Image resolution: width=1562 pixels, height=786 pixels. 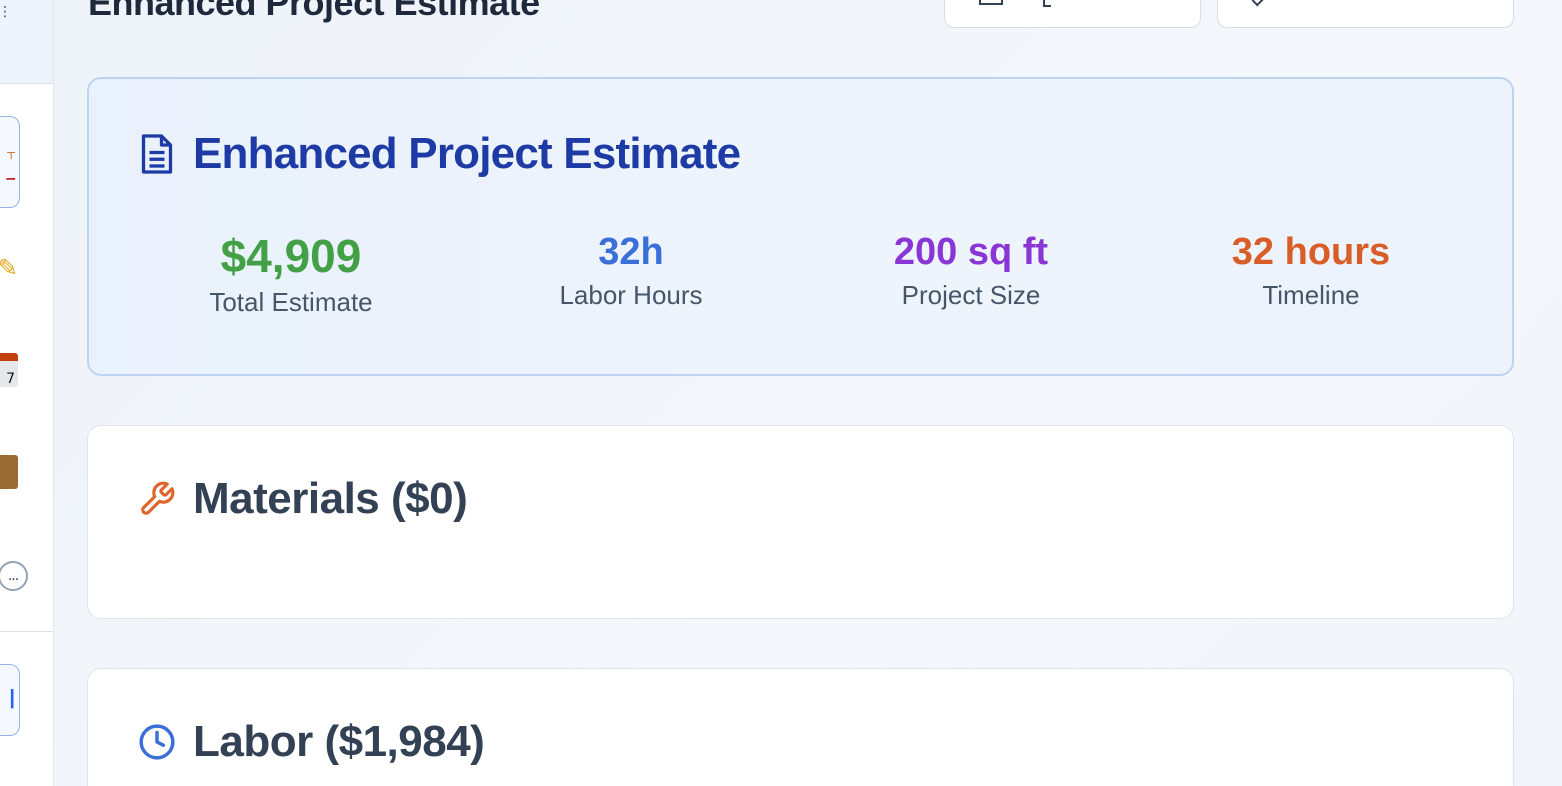 What do you see at coordinates (971, 252) in the screenshot?
I see `project-size-value: 200 sq ft` at bounding box center [971, 252].